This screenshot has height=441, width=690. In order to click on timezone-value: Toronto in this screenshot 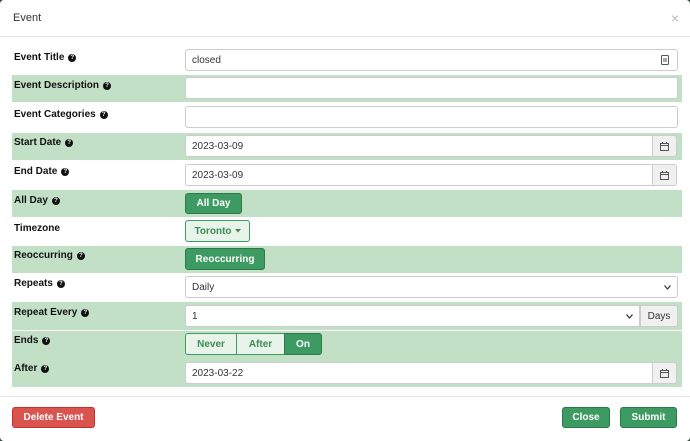, I will do `click(213, 231)`.